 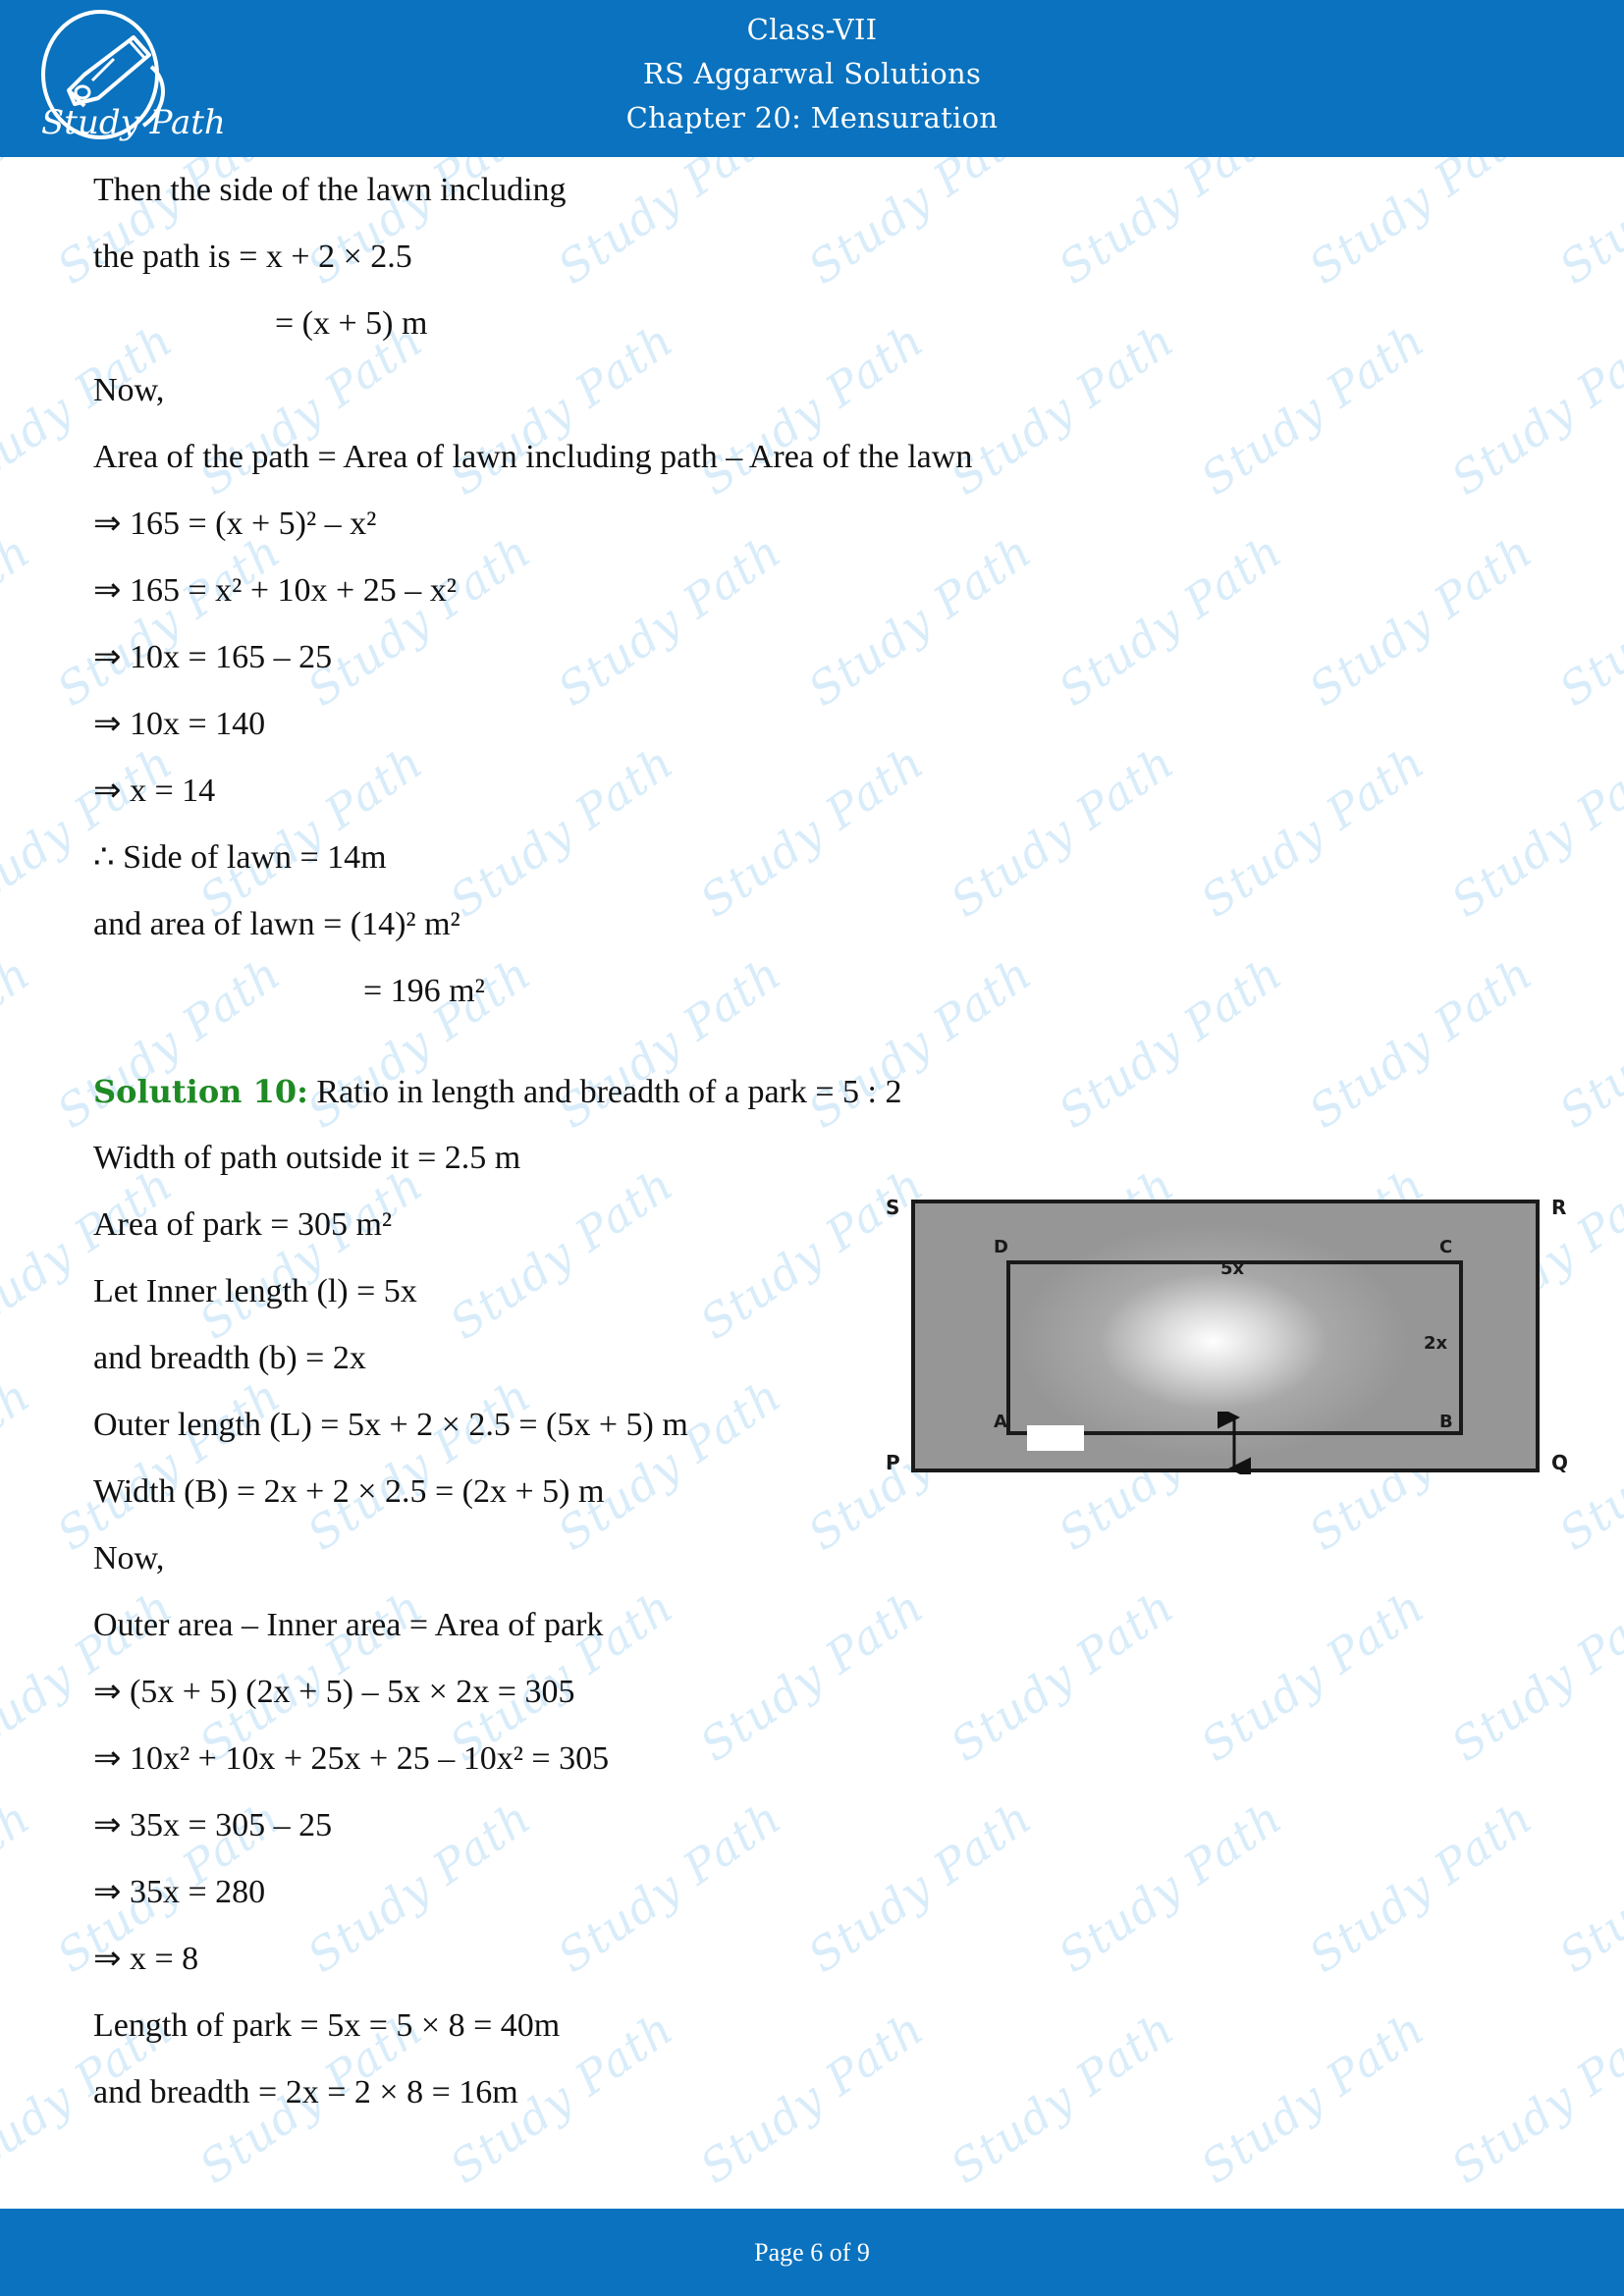 I want to click on text-line: Width (B) = 2x + 2 × 2.5 = (2x + 5) m, so click(x=535, y=1492).